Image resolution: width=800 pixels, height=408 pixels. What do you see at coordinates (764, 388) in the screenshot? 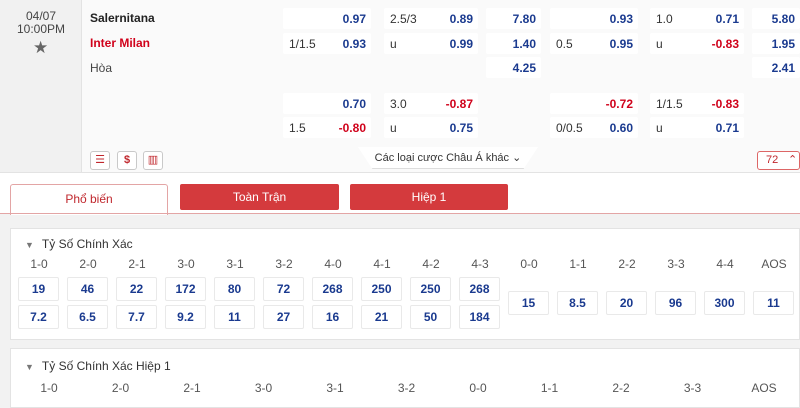
I see `score-label: AOS` at bounding box center [764, 388].